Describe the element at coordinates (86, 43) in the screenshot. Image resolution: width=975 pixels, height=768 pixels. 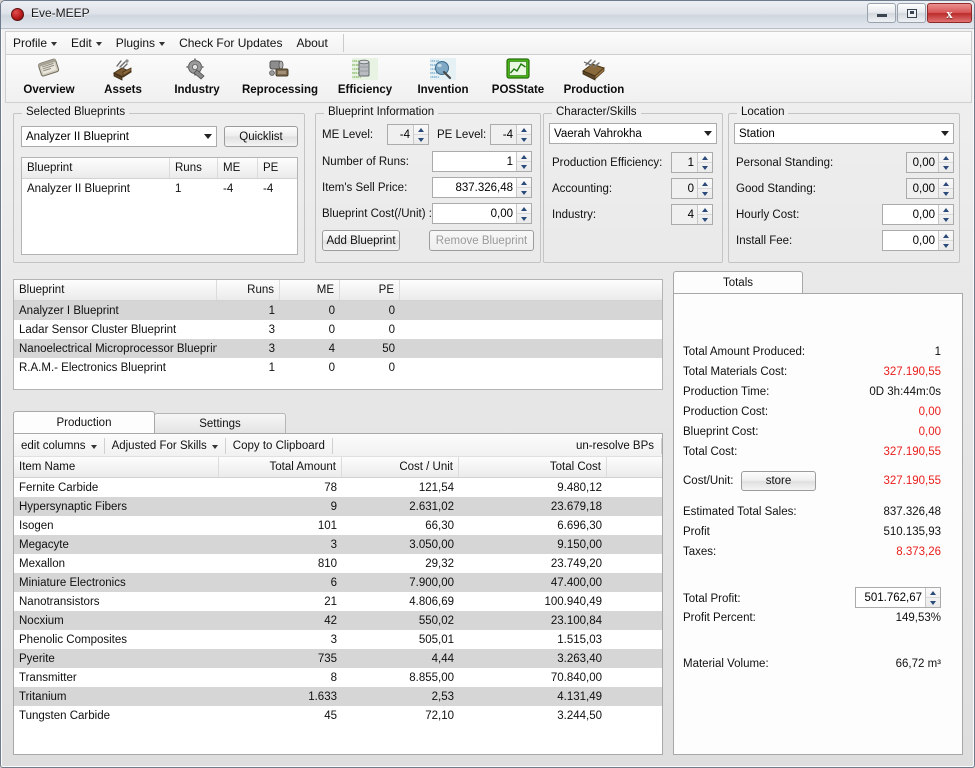
I see `menu-item-edit: Edit` at that location.